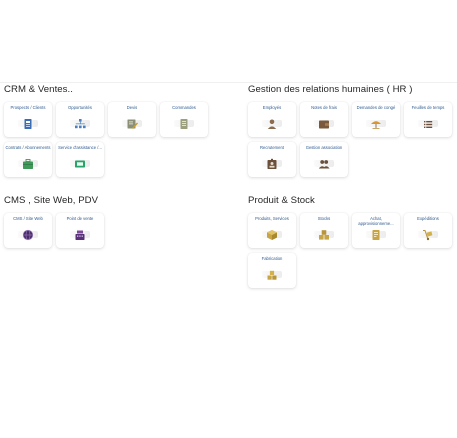 Image resolution: width=457 pixels, height=438 pixels. I want to click on module-box-cms-site-web: CMS / Site Web, so click(28, 230).